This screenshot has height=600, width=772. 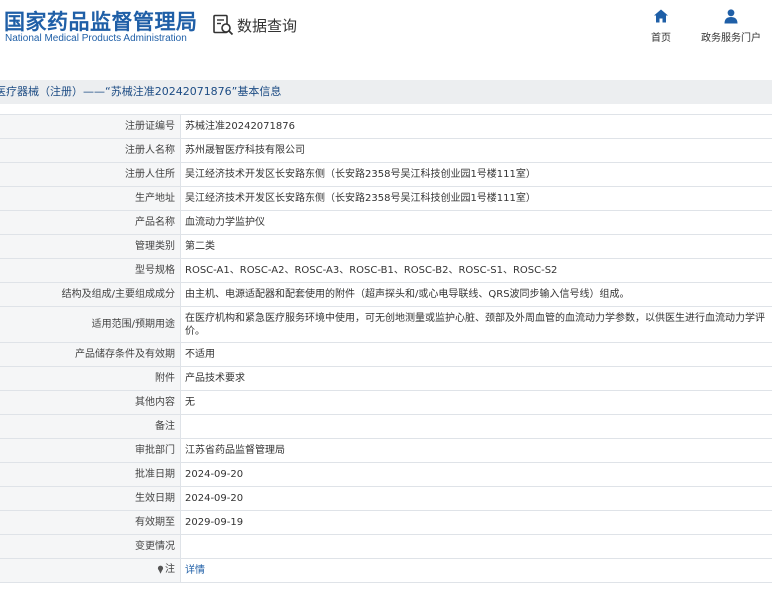 I want to click on field-label: 其他内容, so click(x=90, y=402).